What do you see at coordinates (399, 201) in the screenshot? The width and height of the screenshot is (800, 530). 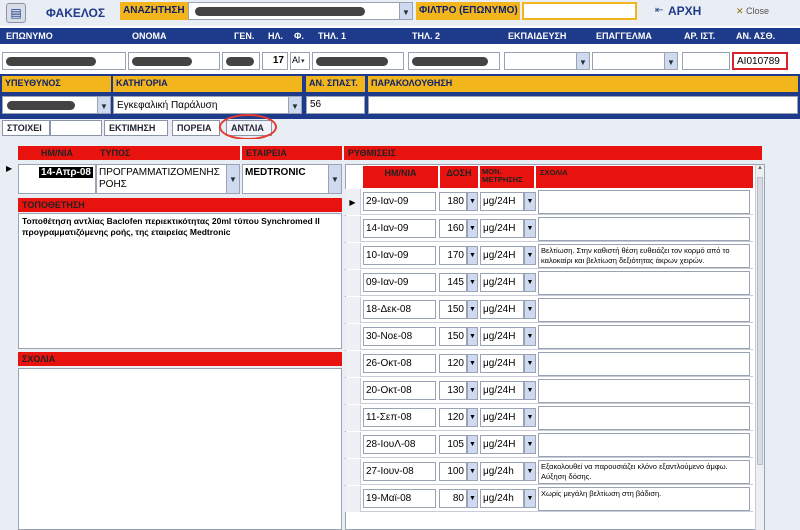 I see `setting-date: 29-Ιαν-09` at bounding box center [399, 201].